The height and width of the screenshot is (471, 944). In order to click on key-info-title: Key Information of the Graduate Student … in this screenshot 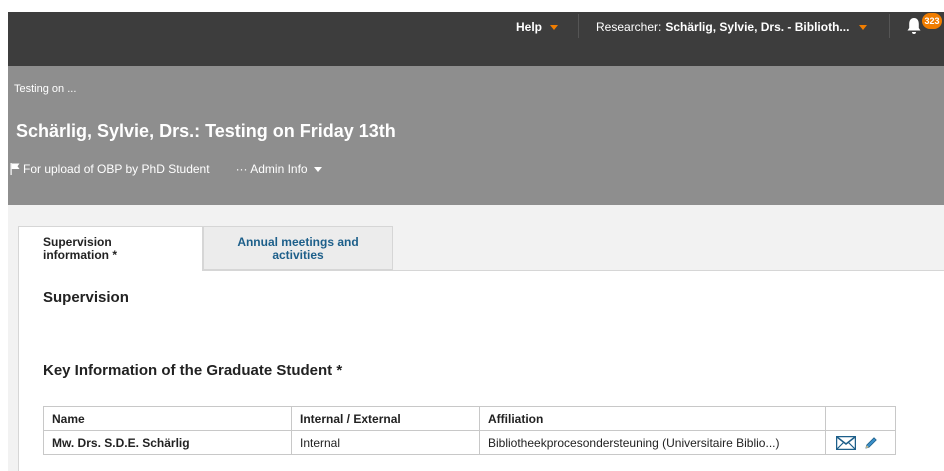, I will do `click(193, 370)`.